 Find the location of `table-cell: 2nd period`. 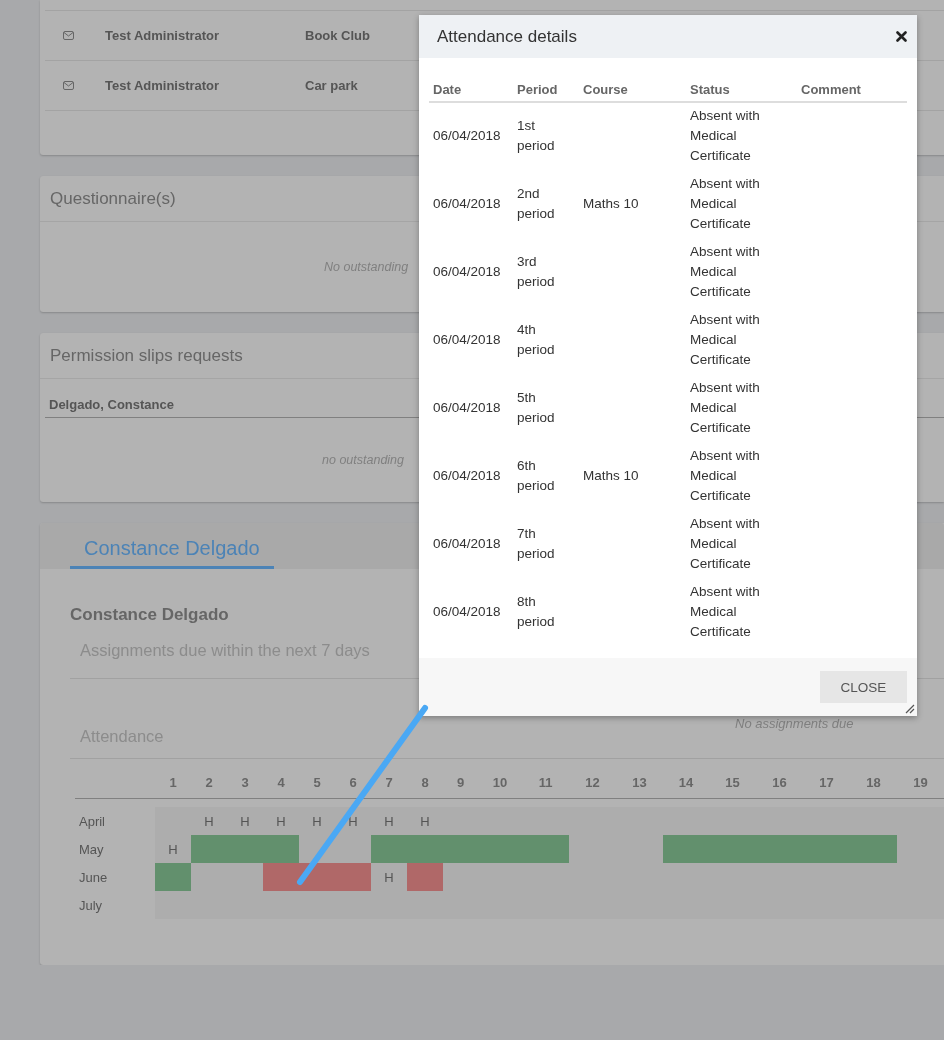

table-cell: 2nd period is located at coordinates (536, 203).